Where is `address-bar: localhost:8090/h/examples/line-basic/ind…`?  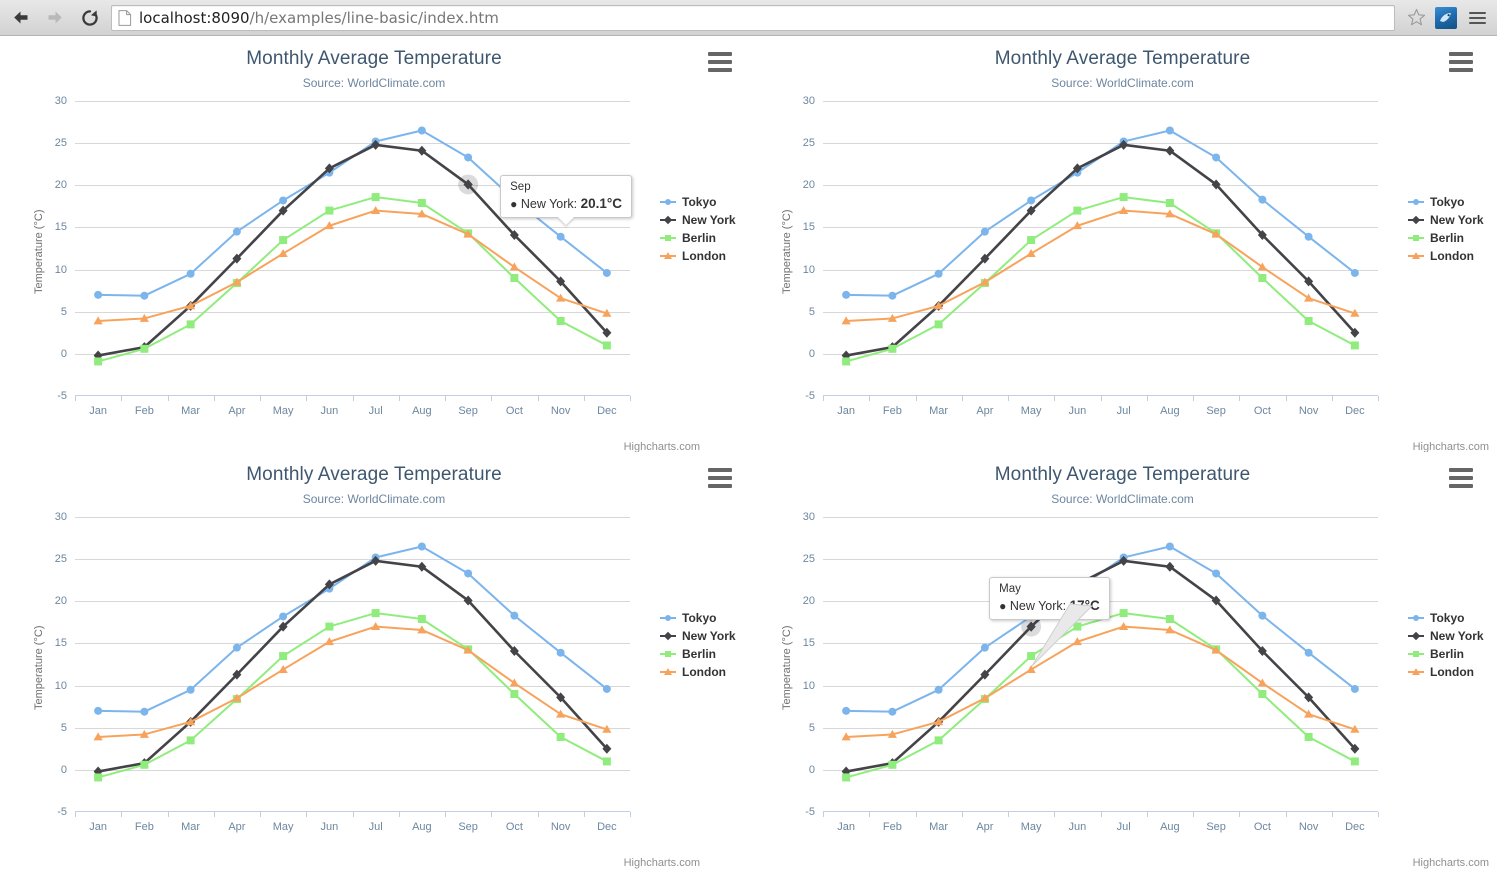
address-bar: localhost:8090/h/examples/line-basic/ind… is located at coordinates (753, 17).